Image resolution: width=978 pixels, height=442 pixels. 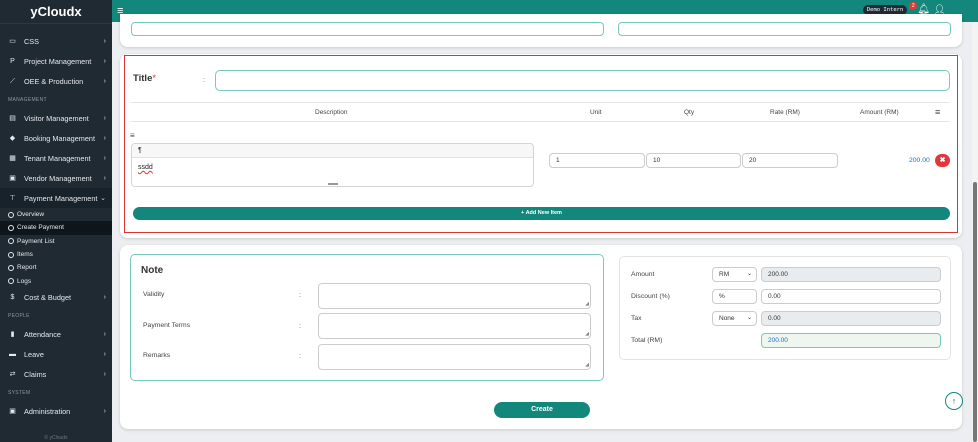 What do you see at coordinates (56, 267) in the screenshot?
I see `sidebar-sub-report: Report` at bounding box center [56, 267].